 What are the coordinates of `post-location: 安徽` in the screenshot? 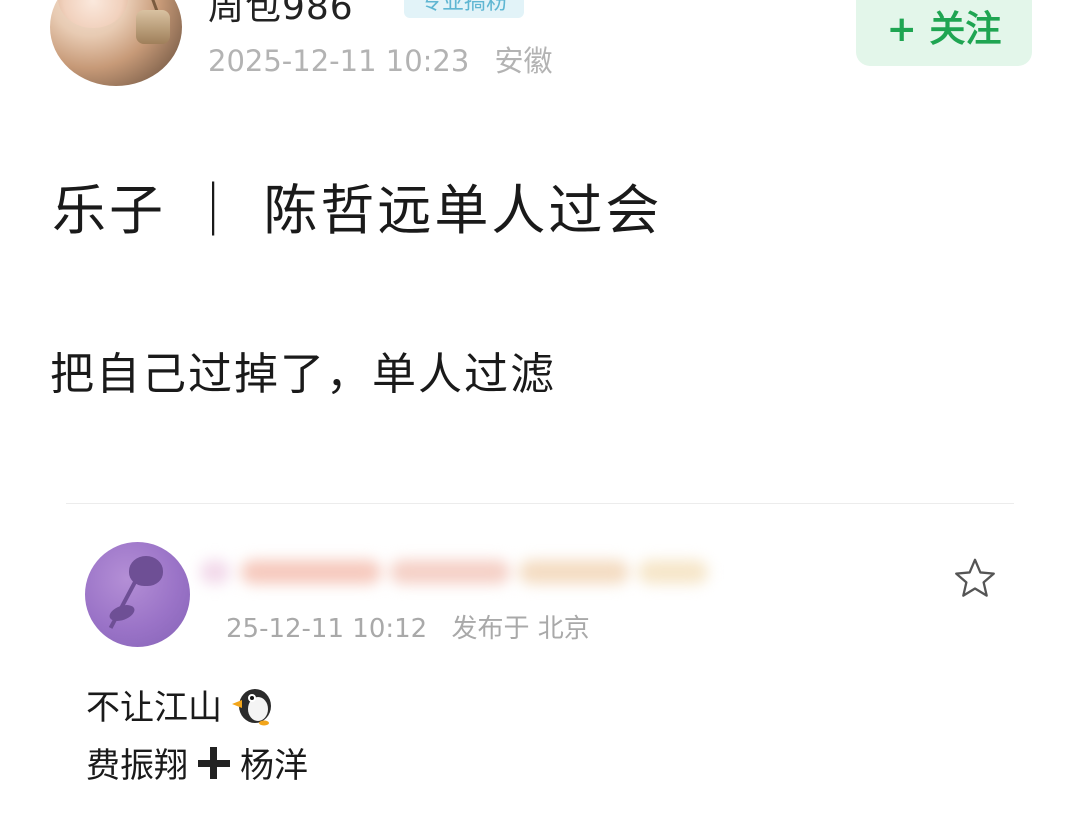 It's located at (523, 61).